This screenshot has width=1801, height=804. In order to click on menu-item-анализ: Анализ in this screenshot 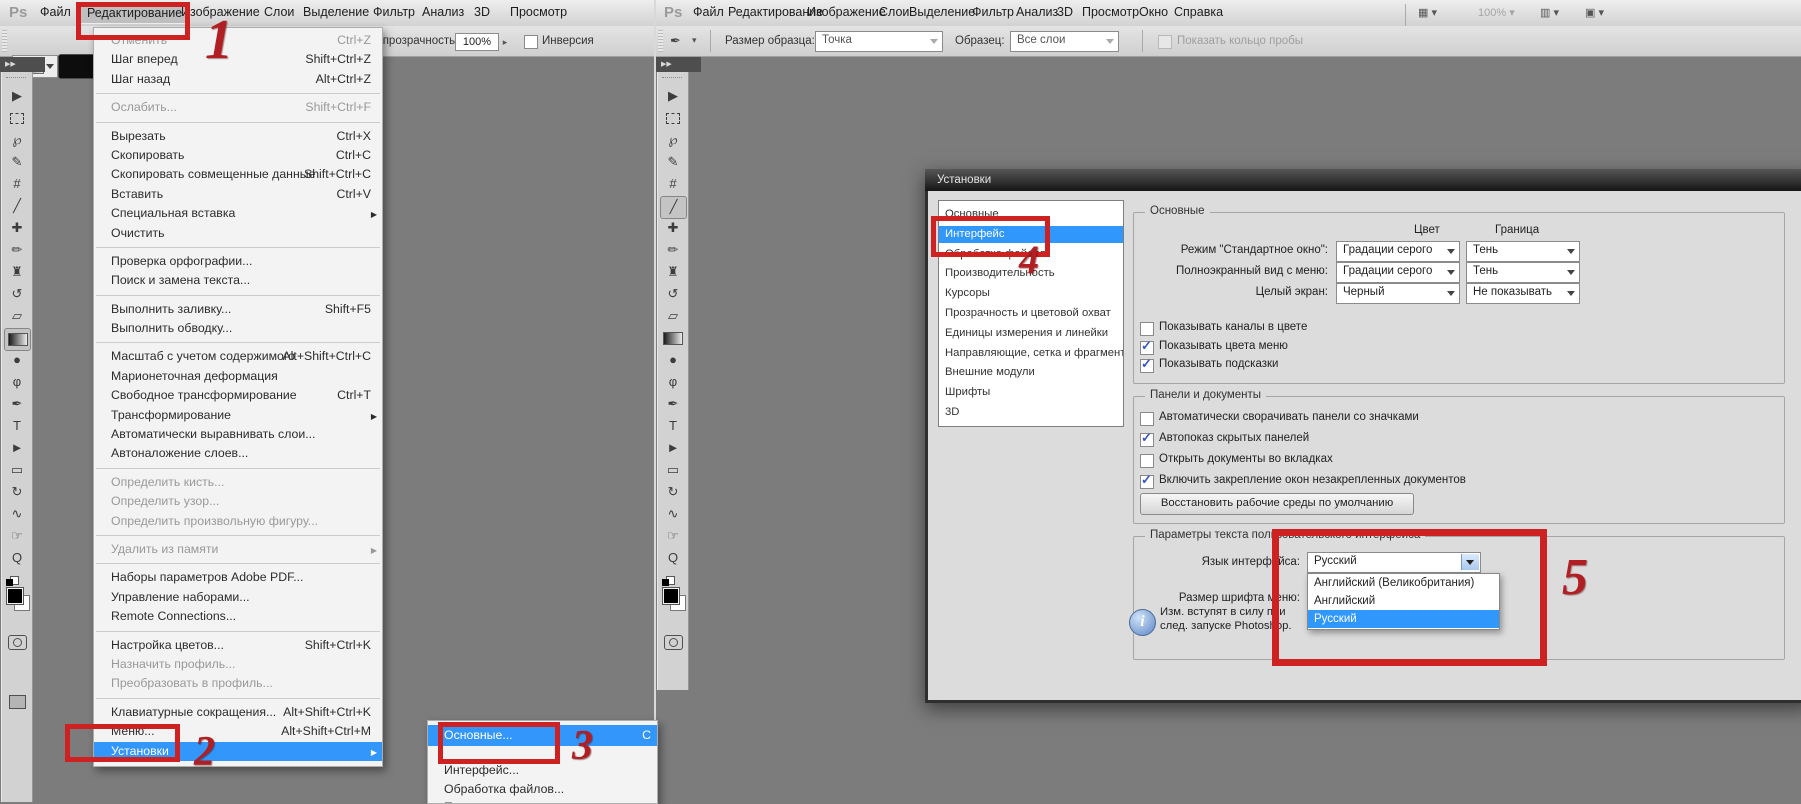, I will do `click(1037, 12)`.